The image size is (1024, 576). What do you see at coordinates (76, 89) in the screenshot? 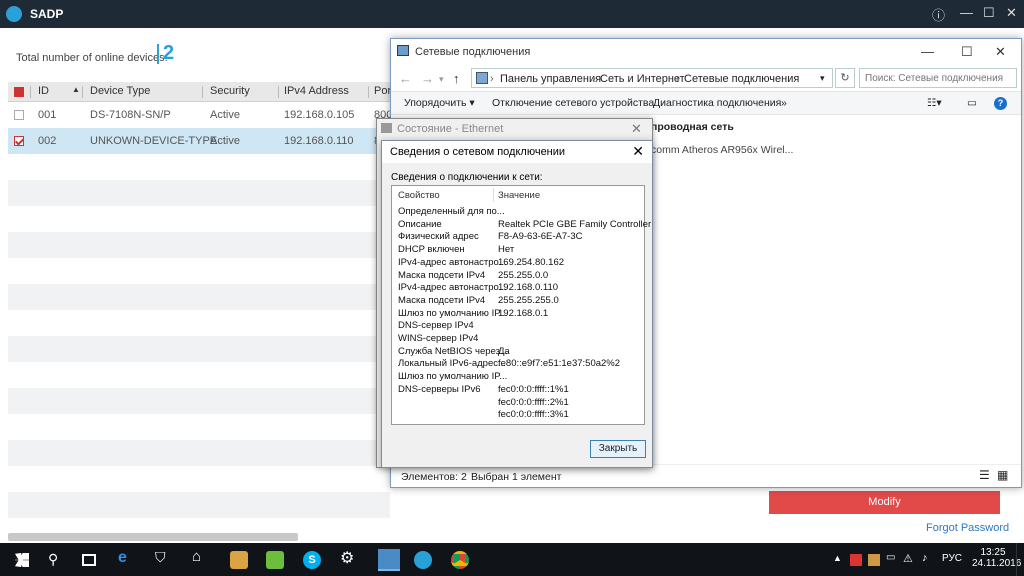
I see `sort-icon: ▲` at bounding box center [76, 89].